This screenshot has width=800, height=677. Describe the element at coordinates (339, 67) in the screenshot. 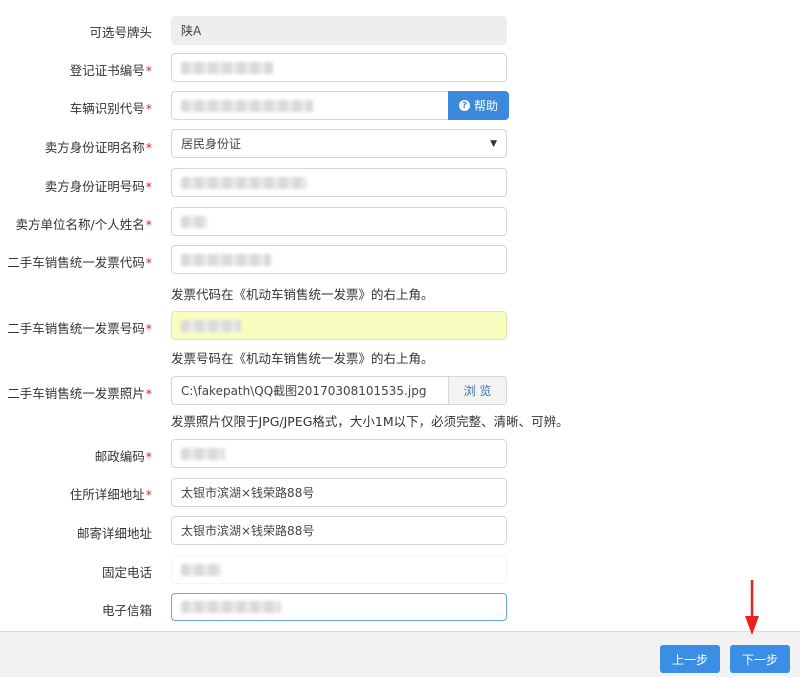

I see `cert-number-input` at that location.